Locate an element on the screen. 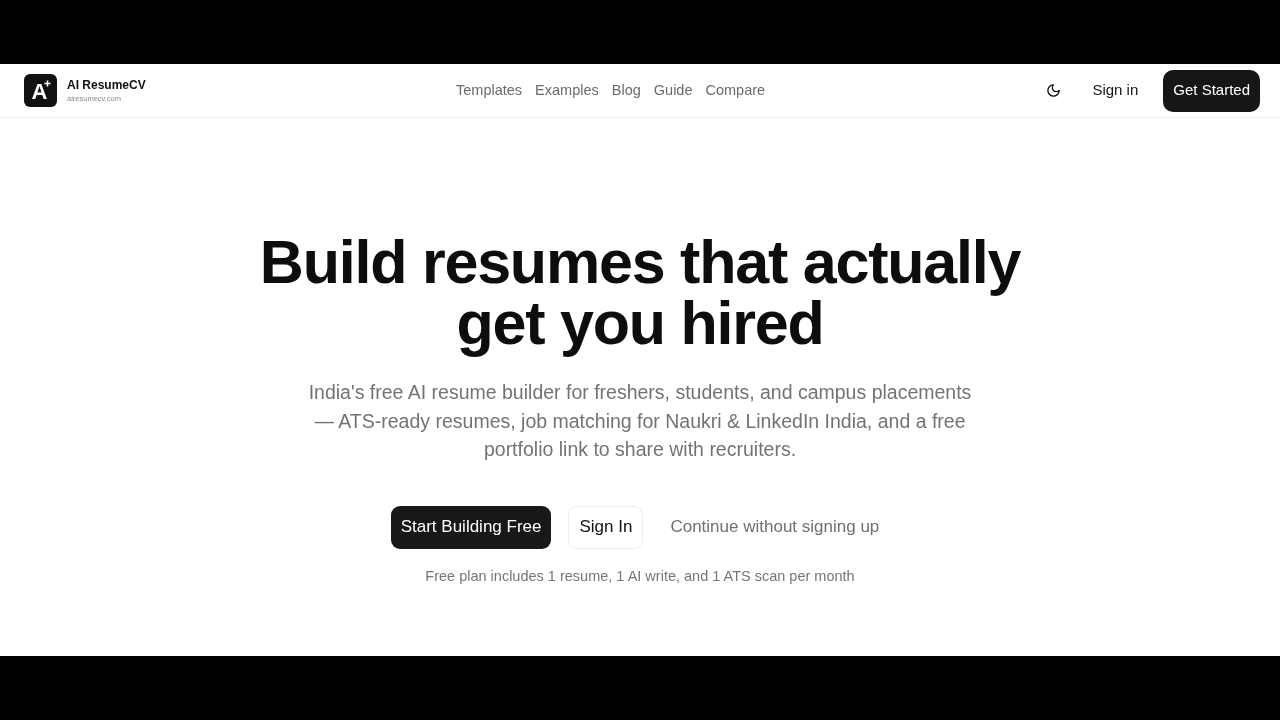 The image size is (1280, 720). nav-link: Blog is located at coordinates (626, 90).